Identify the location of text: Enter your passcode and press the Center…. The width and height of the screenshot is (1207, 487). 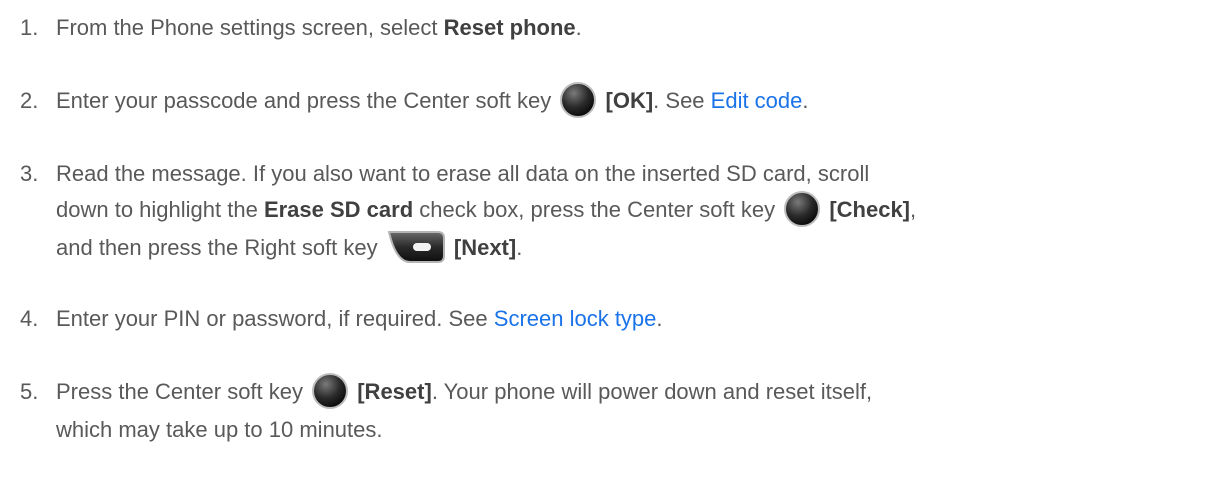
(307, 100).